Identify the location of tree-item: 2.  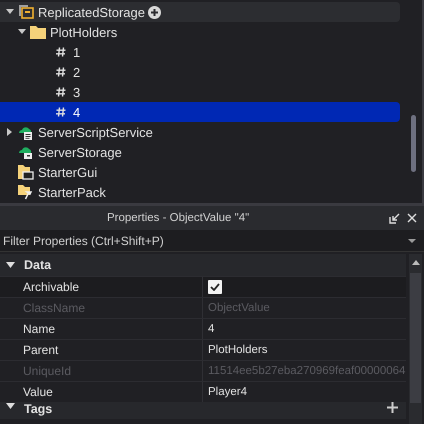
(200, 72).